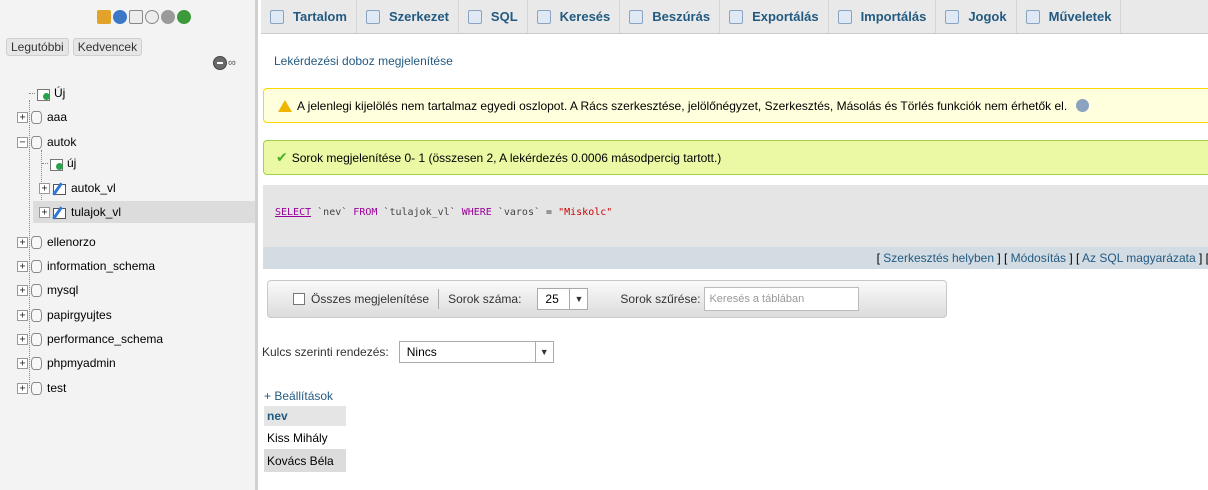 Image resolution: width=1208 pixels, height=490 pixels. Describe the element at coordinates (298, 396) in the screenshot. I see `options-link: + Beállítások` at that location.